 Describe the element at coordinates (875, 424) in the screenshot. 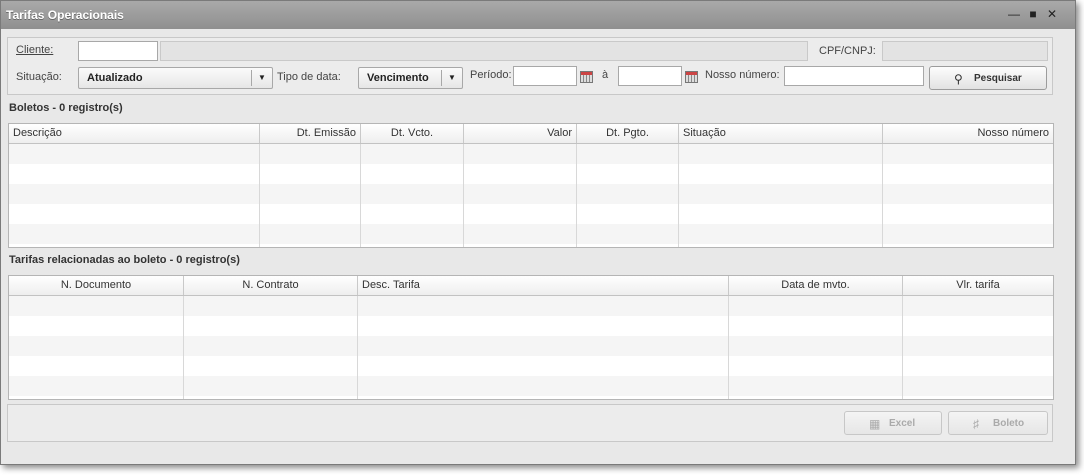

I see `excel-icon: ▦` at that location.